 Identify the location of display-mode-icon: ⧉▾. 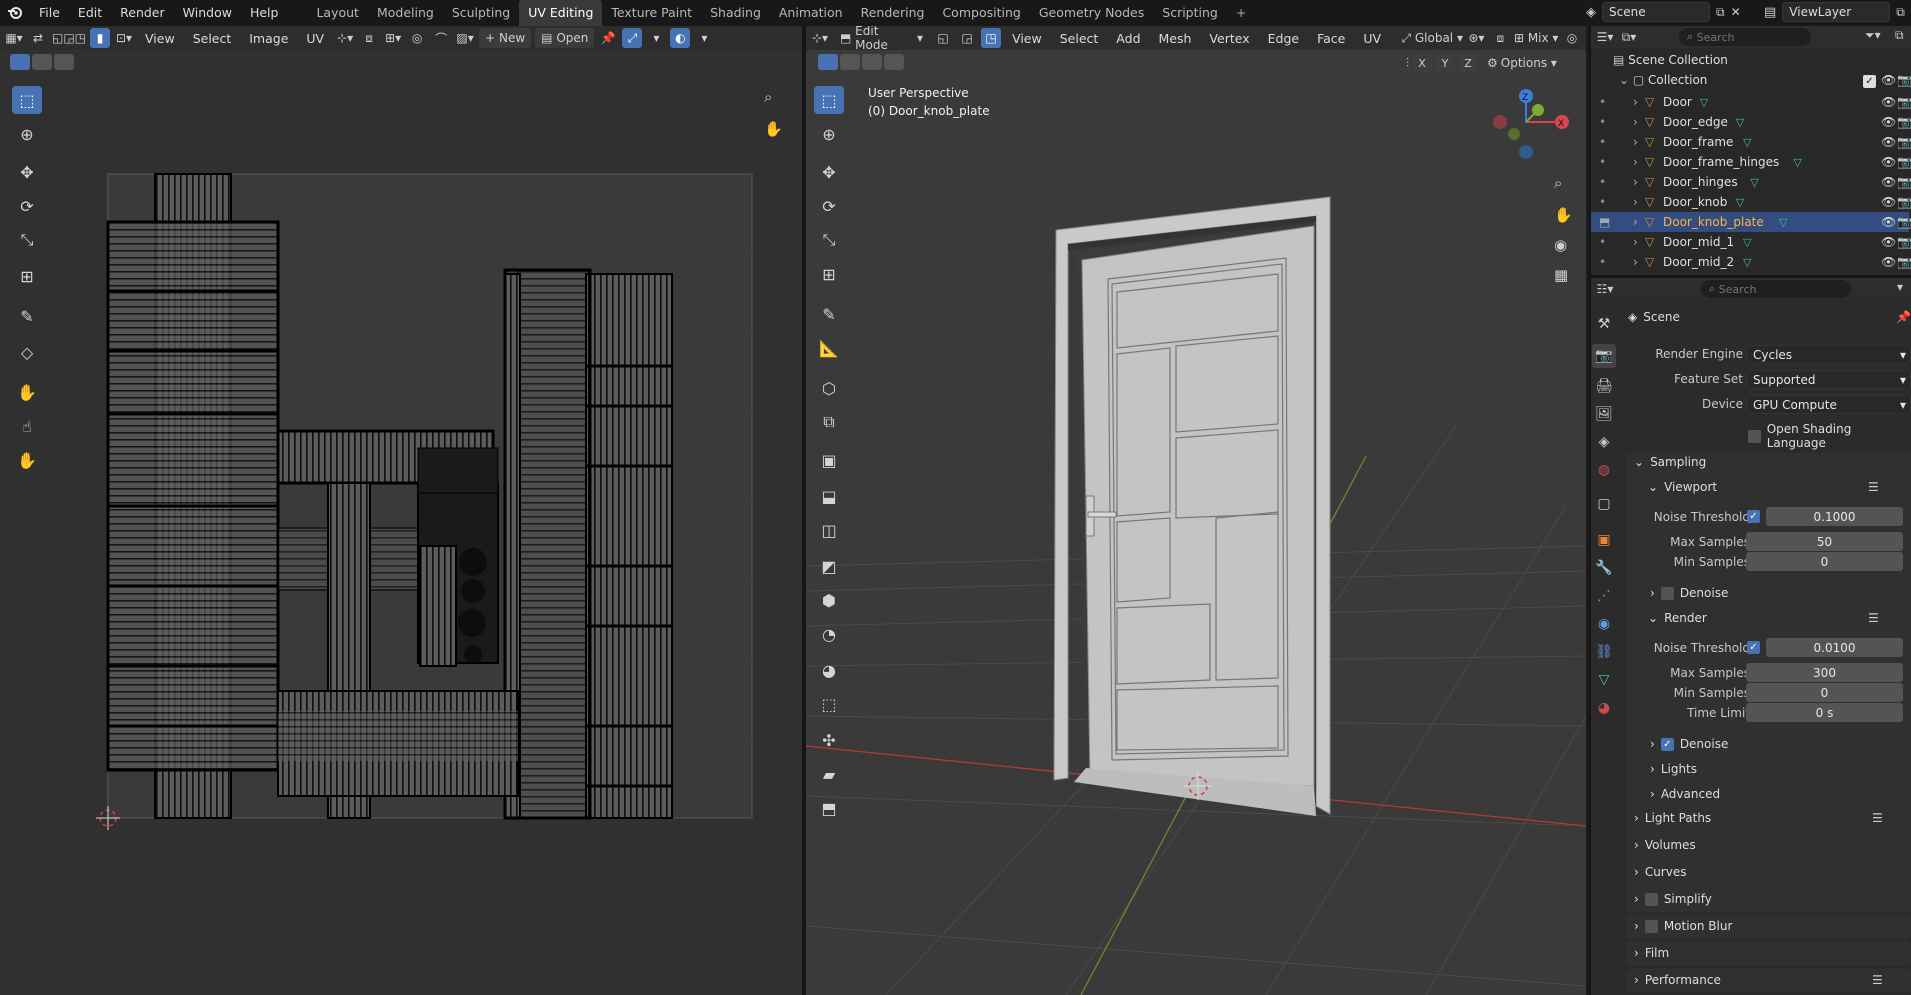
(1629, 37).